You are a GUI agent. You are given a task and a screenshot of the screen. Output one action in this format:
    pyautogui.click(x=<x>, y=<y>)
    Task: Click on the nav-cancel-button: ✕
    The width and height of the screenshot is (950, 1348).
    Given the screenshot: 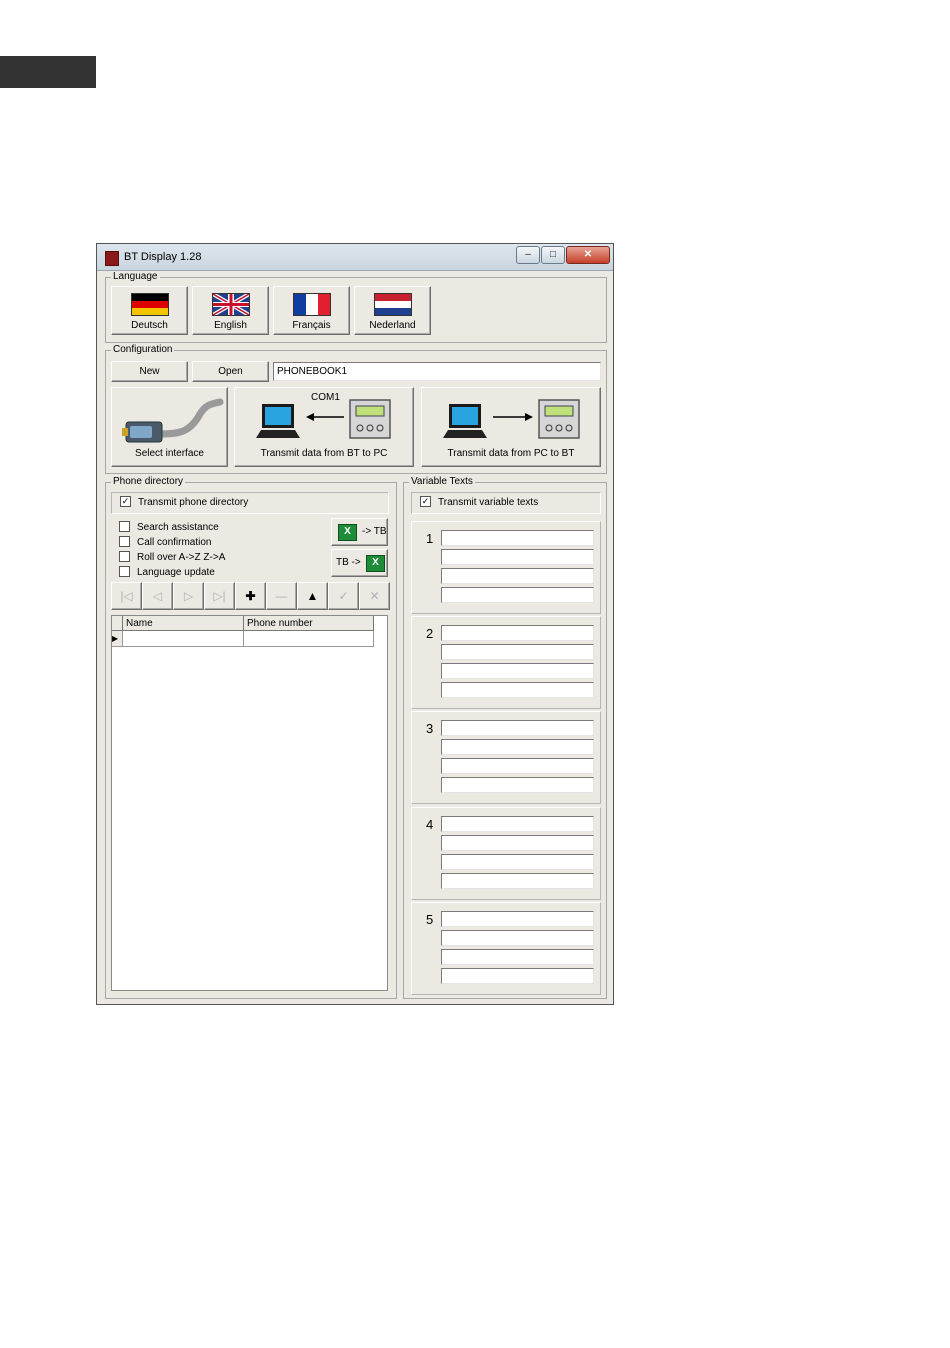 What is the action you would take?
    pyautogui.click(x=374, y=596)
    